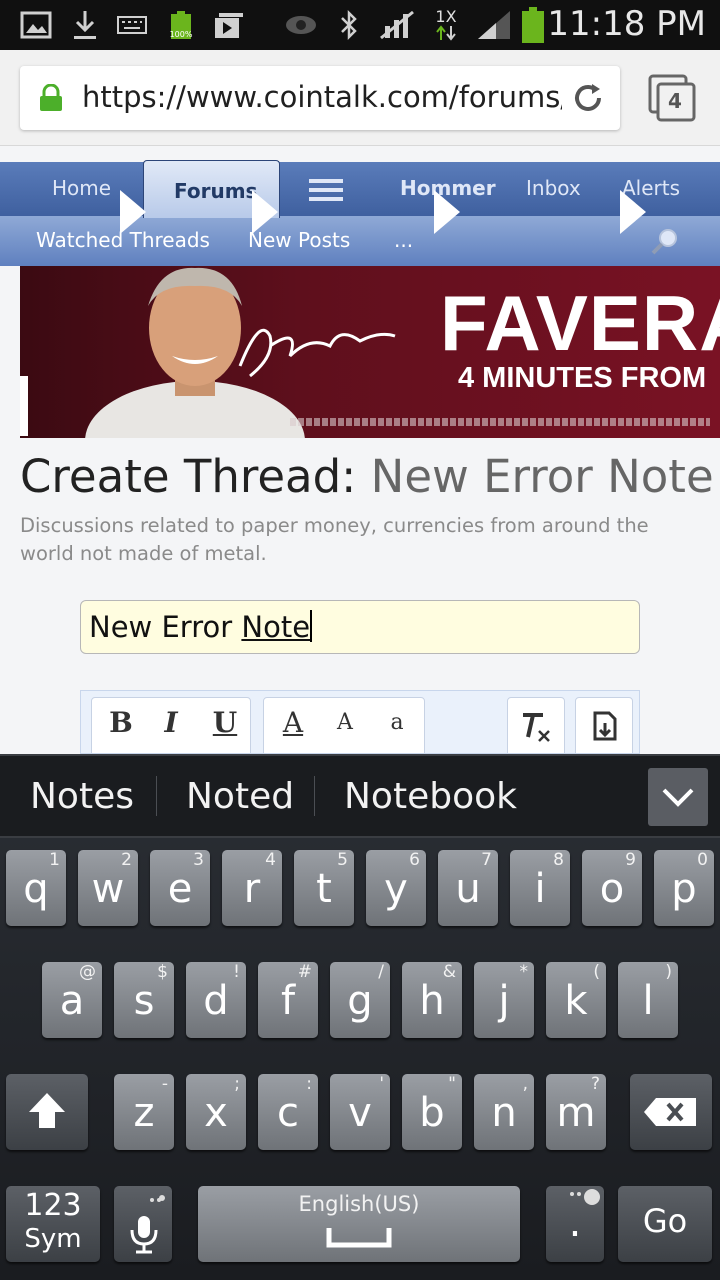  I want to click on key-i: 8i, so click(540, 888).